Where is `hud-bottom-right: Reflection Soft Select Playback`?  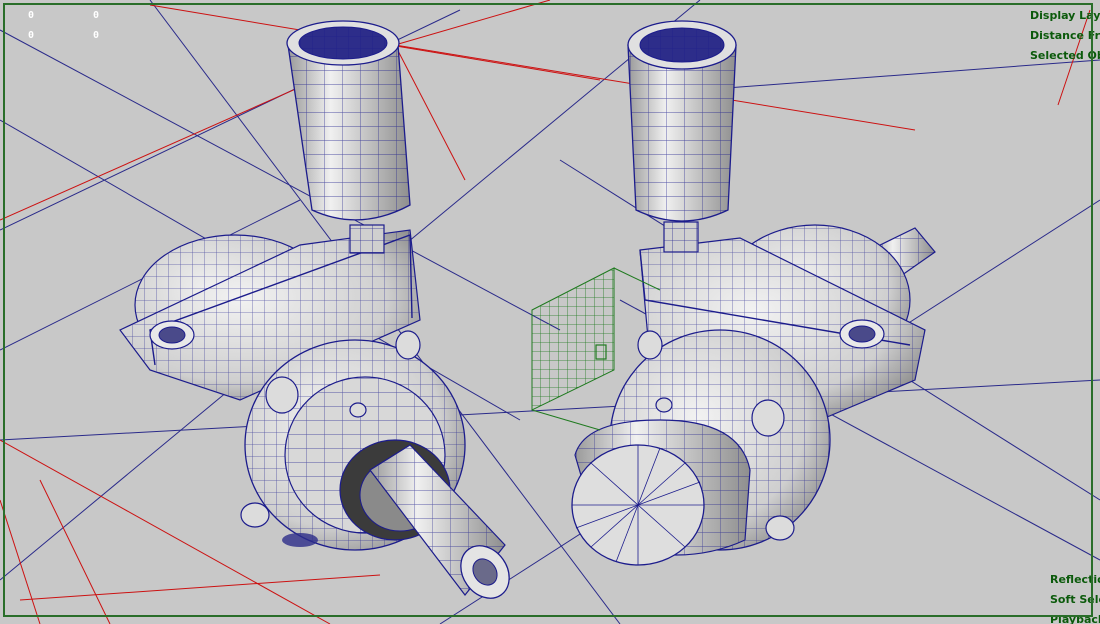
hud-bottom-right: Reflection Soft Select Playback is located at coordinates (1075, 597).